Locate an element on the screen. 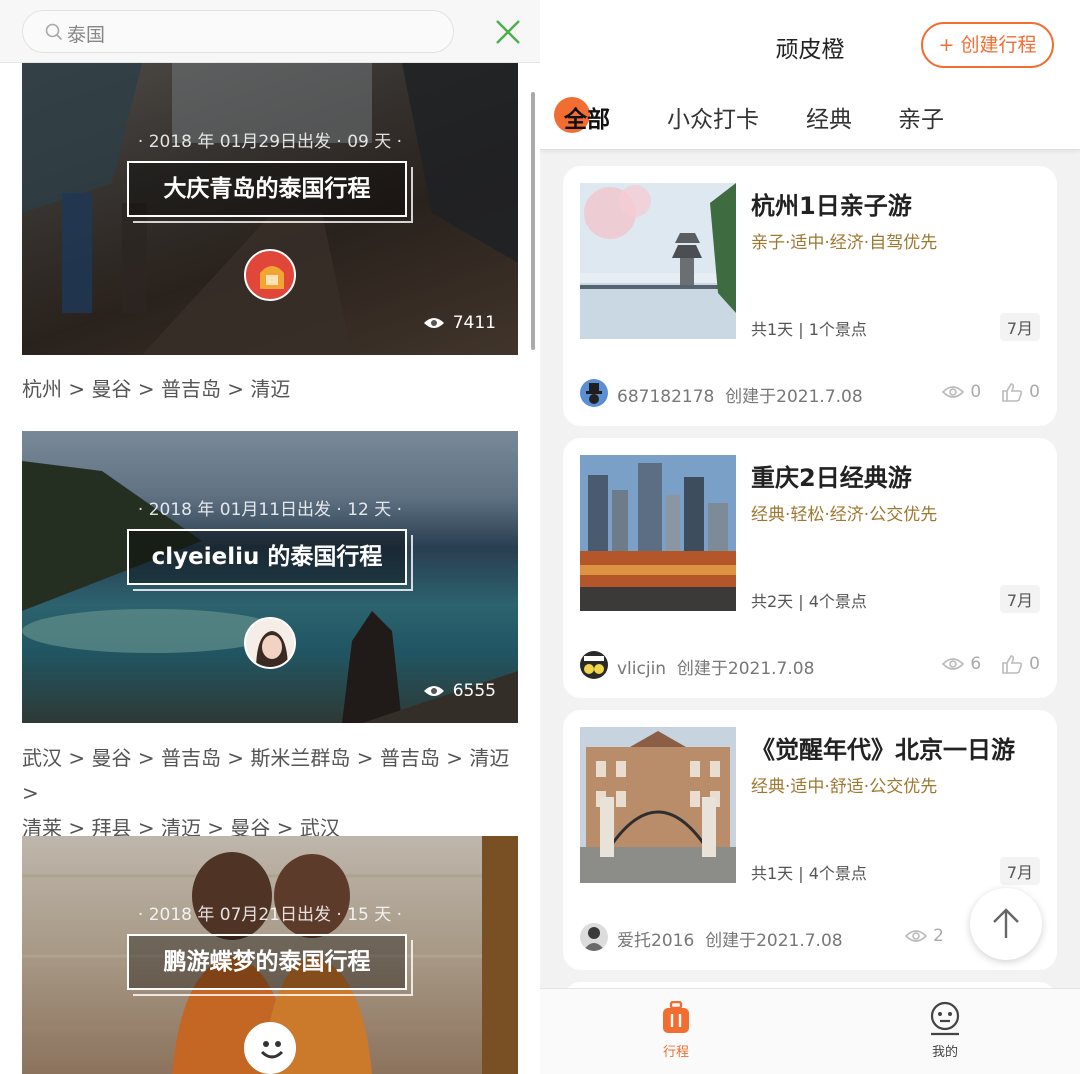 The width and height of the screenshot is (1080, 1074). pavilion-lake-image is located at coordinates (658, 261).